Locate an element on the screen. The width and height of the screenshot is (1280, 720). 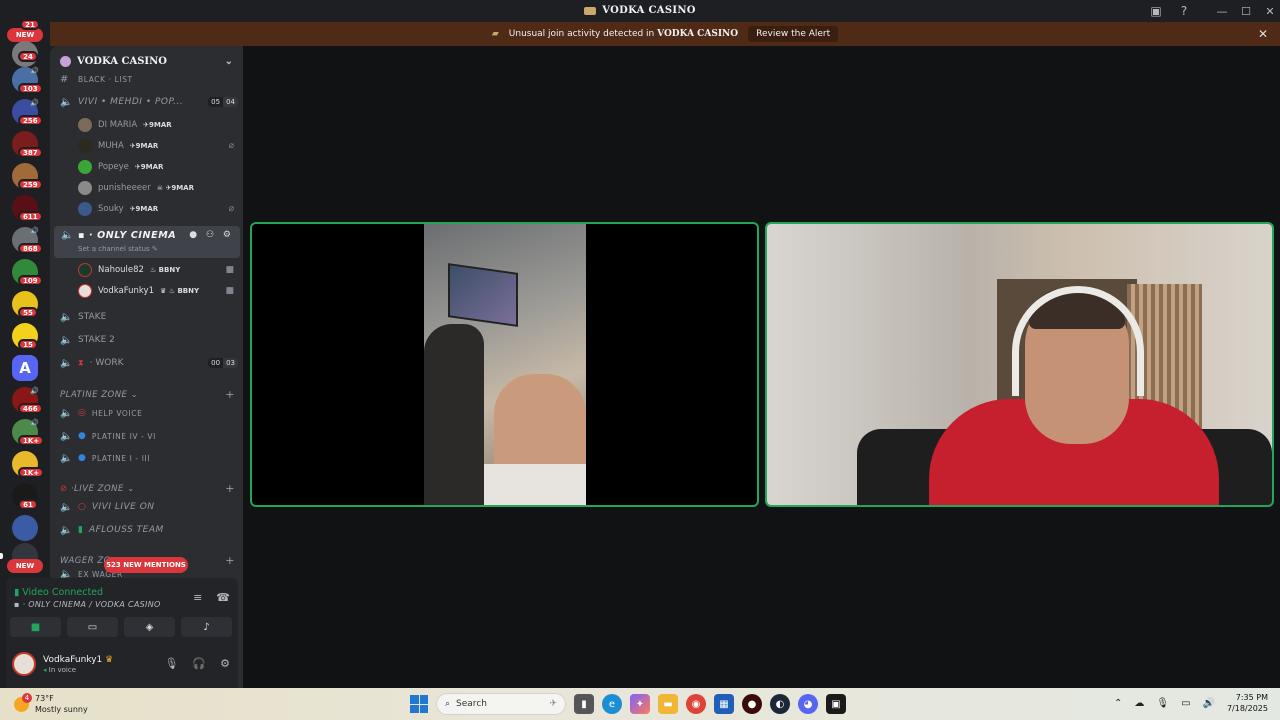
gear-icon: ⚙ is located at coordinates (225, 663).